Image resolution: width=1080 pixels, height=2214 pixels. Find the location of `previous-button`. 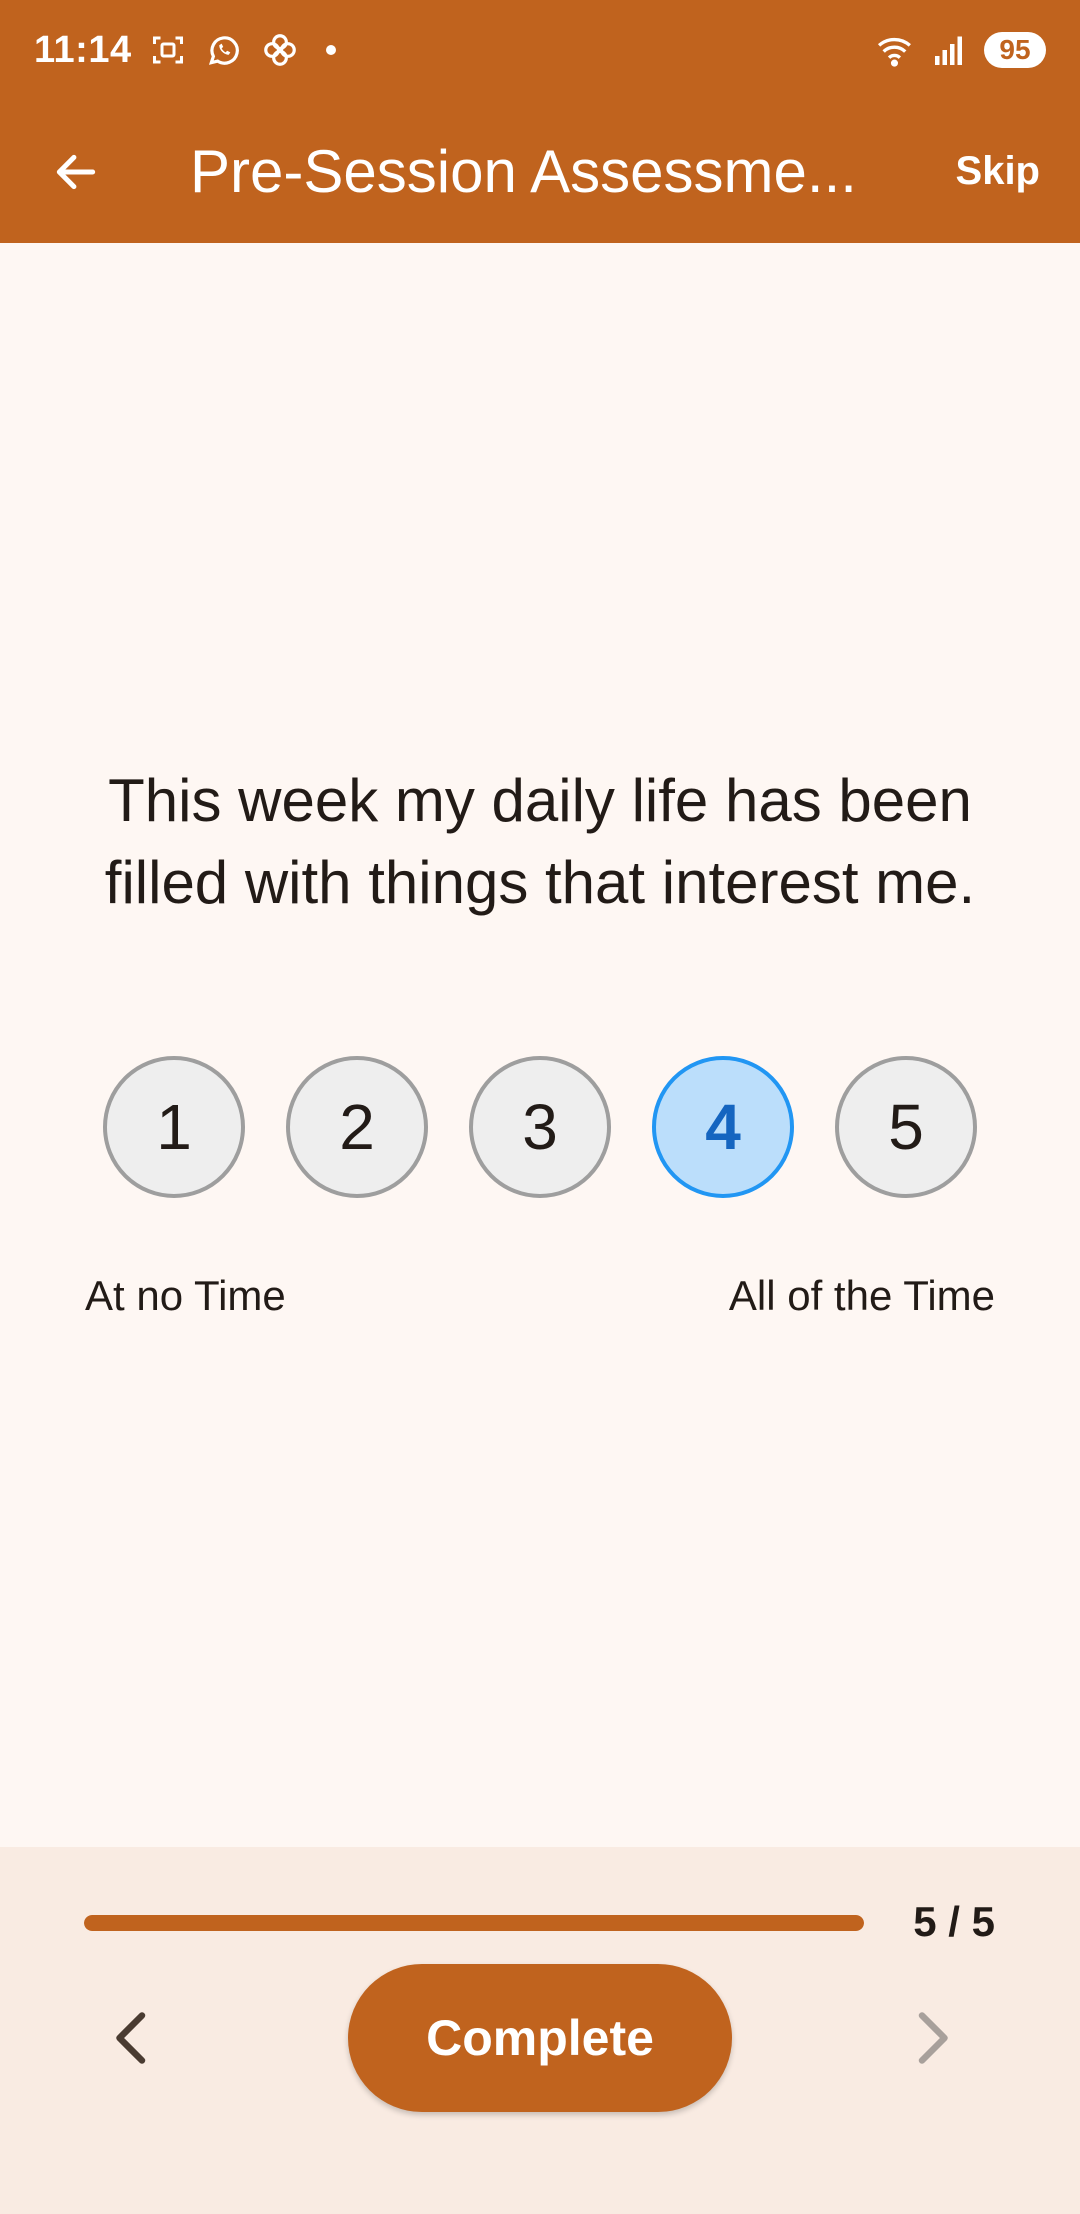

previous-button is located at coordinates (132, 2038).